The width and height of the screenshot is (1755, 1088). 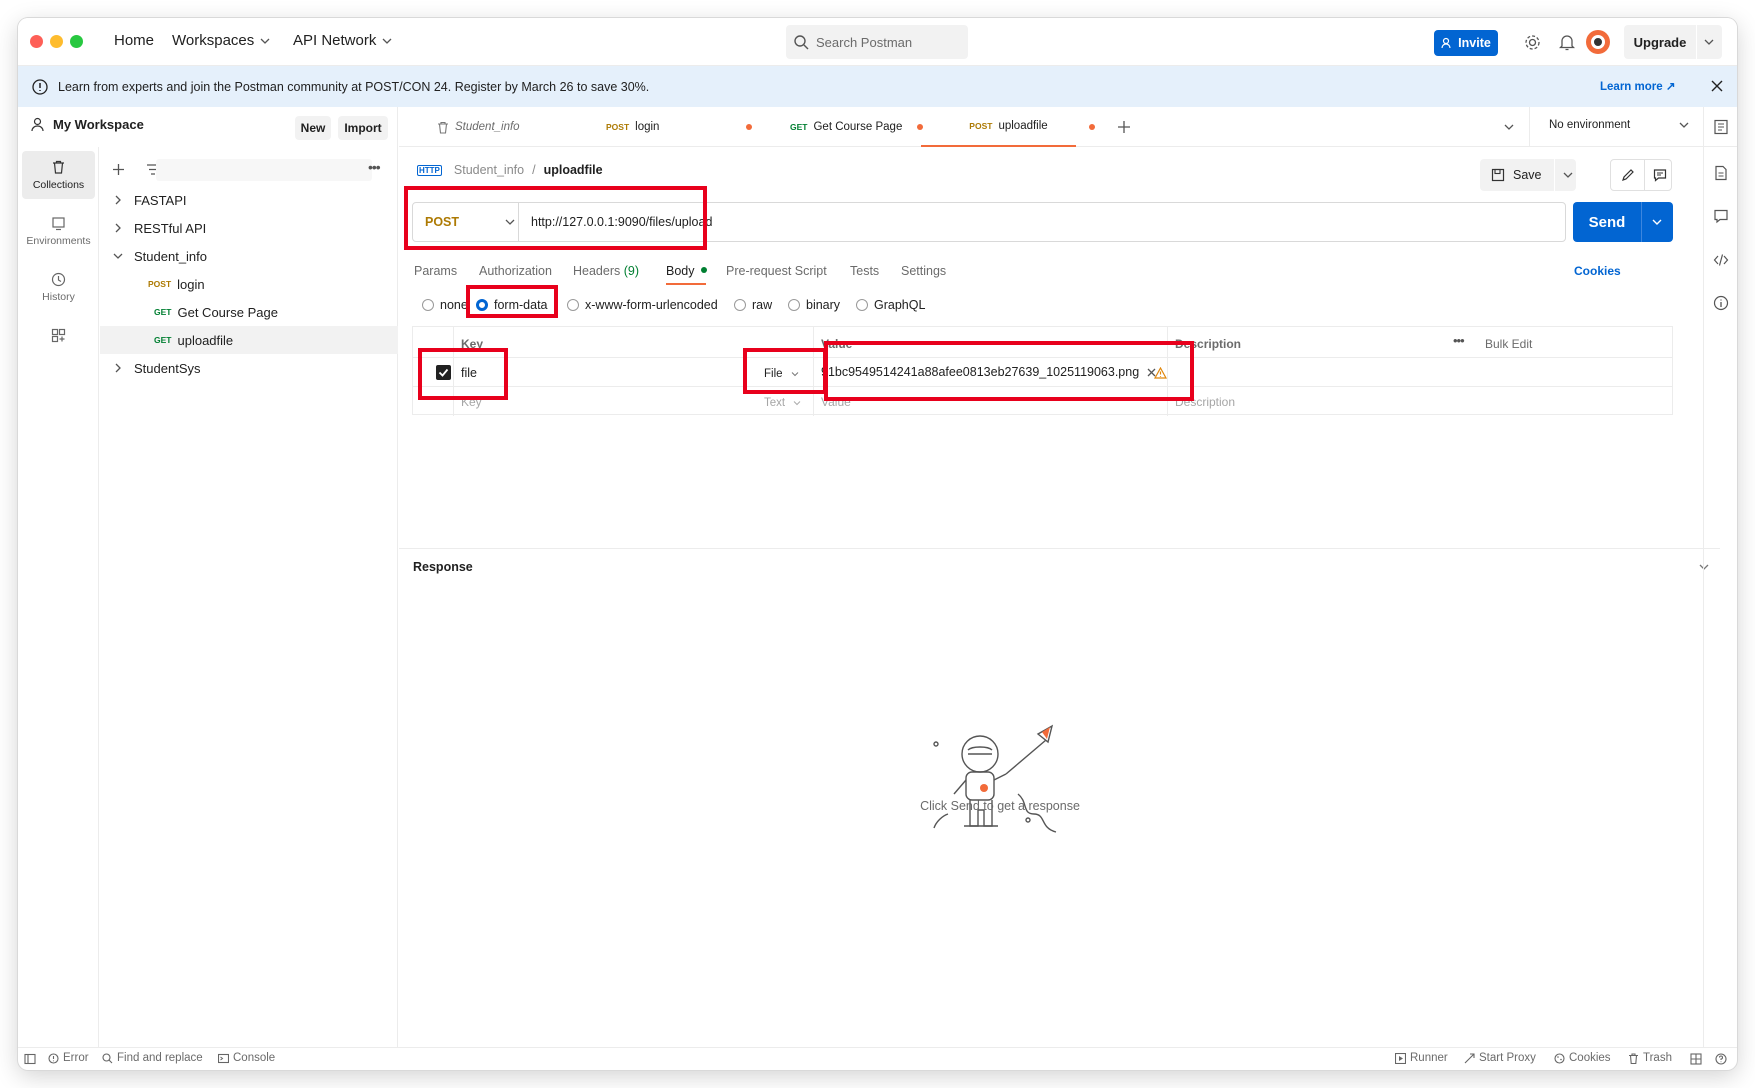 I want to click on runner-icon, so click(x=1400, y=1058).